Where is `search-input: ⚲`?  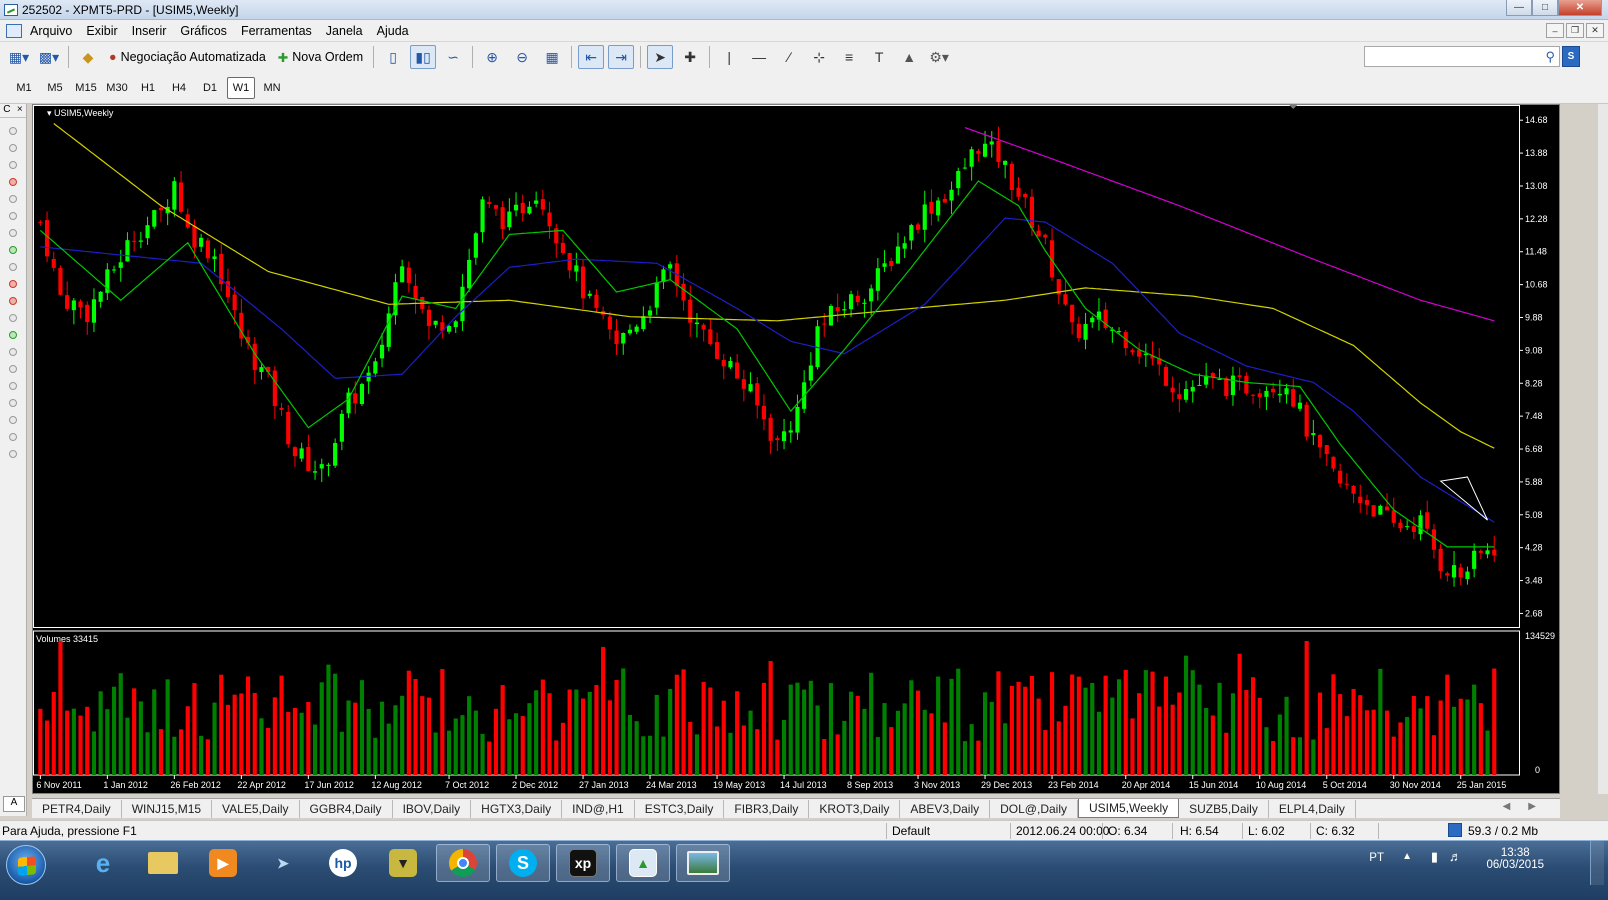 search-input: ⚲ is located at coordinates (1462, 56).